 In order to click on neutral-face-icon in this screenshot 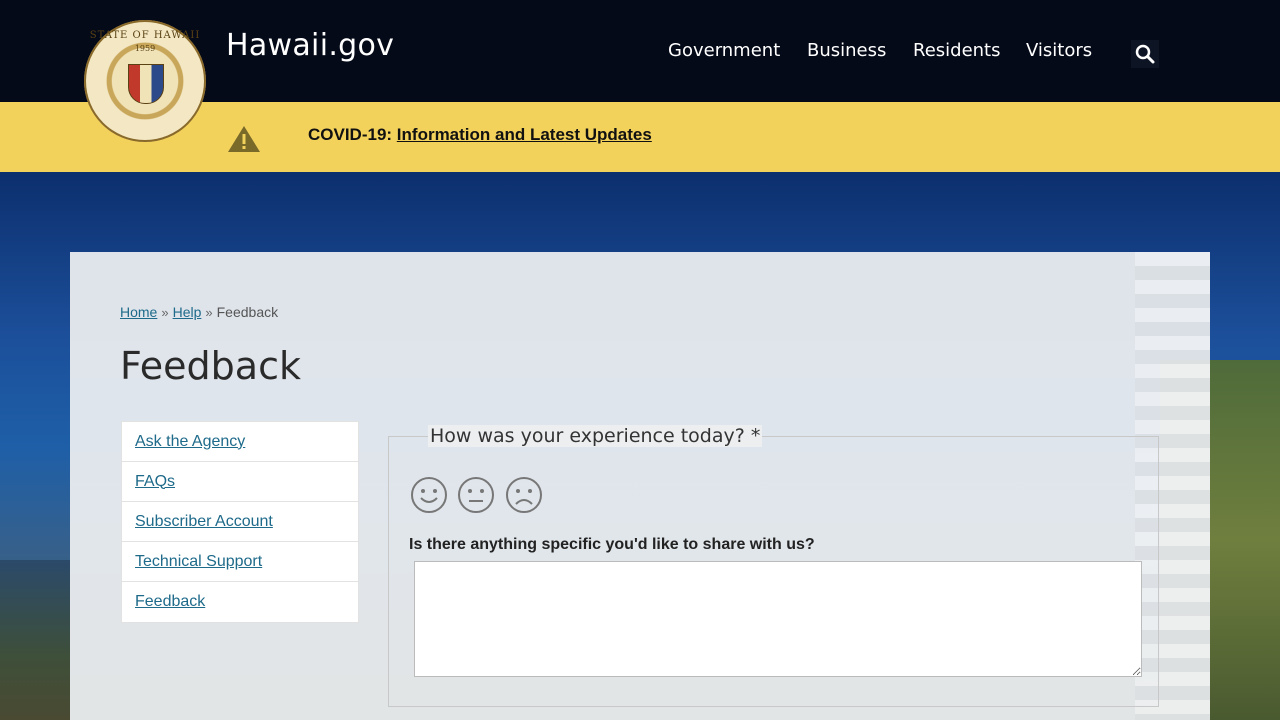, I will do `click(476, 495)`.